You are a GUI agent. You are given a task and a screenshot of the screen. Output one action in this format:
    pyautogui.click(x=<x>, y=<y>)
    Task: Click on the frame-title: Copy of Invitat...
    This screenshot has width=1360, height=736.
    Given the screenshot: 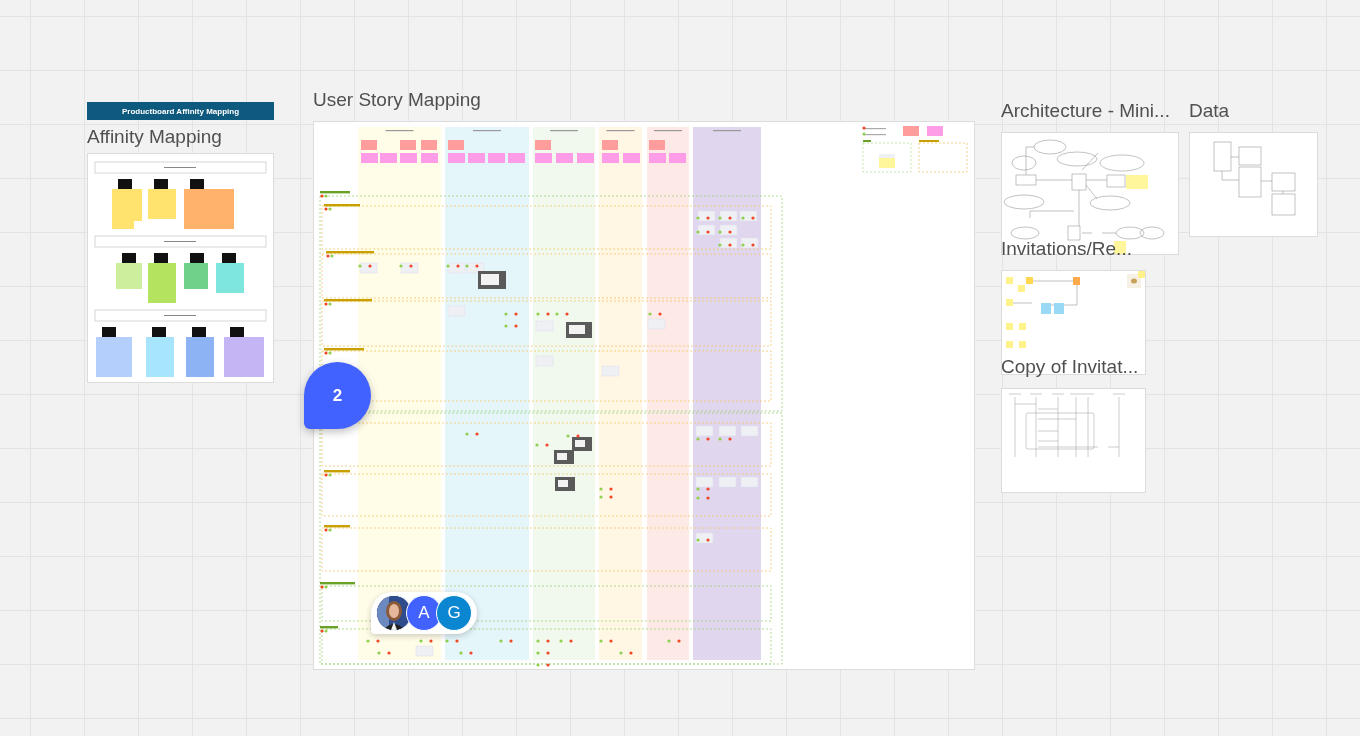 What is the action you would take?
    pyautogui.click(x=1070, y=367)
    